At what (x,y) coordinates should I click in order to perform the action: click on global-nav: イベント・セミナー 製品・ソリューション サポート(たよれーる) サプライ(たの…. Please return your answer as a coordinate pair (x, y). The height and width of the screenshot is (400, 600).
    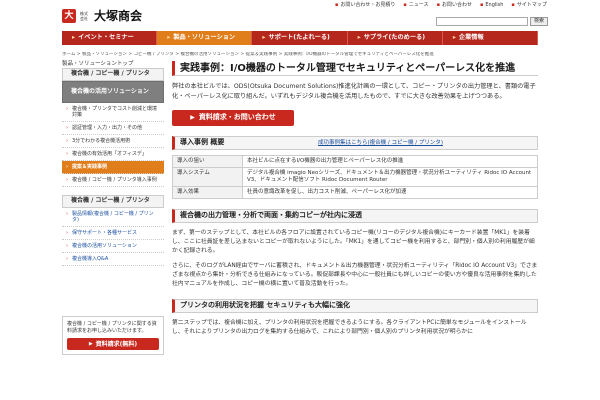
    Looking at the image, I should click on (300, 38).